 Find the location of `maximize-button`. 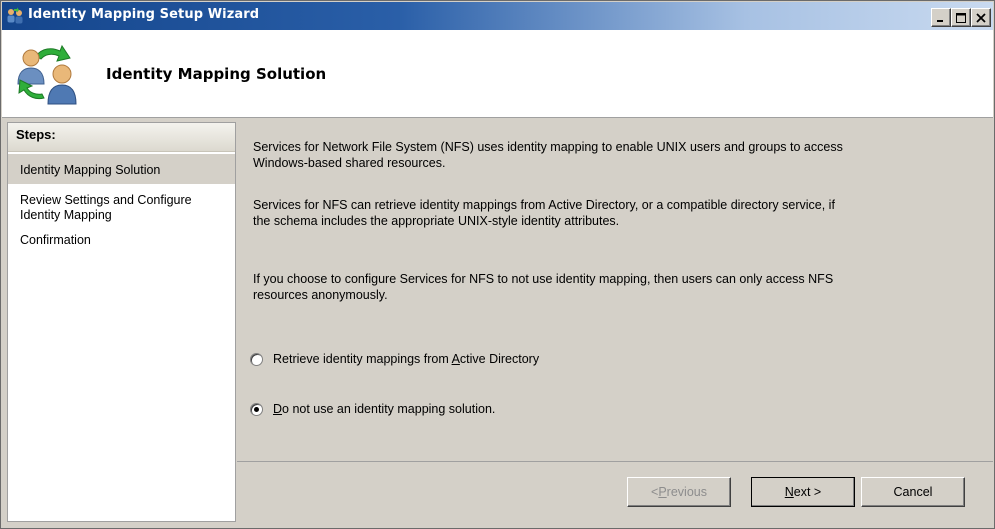

maximize-button is located at coordinates (961, 17).